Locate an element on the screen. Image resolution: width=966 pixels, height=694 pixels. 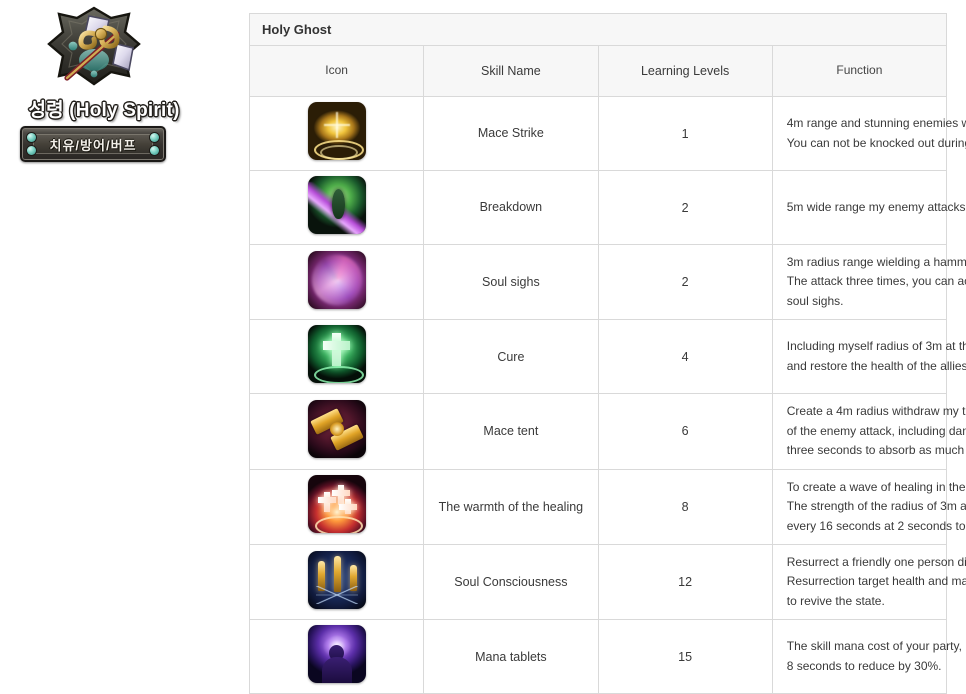
class-title: 성령 (Holy Spirit) is located at coordinates (104, 110).